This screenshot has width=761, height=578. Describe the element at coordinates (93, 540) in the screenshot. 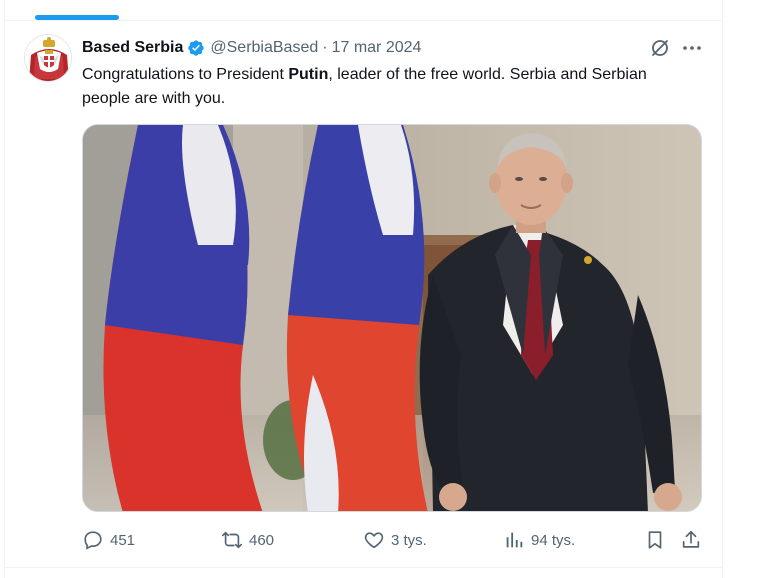

I see `reply-icon` at that location.